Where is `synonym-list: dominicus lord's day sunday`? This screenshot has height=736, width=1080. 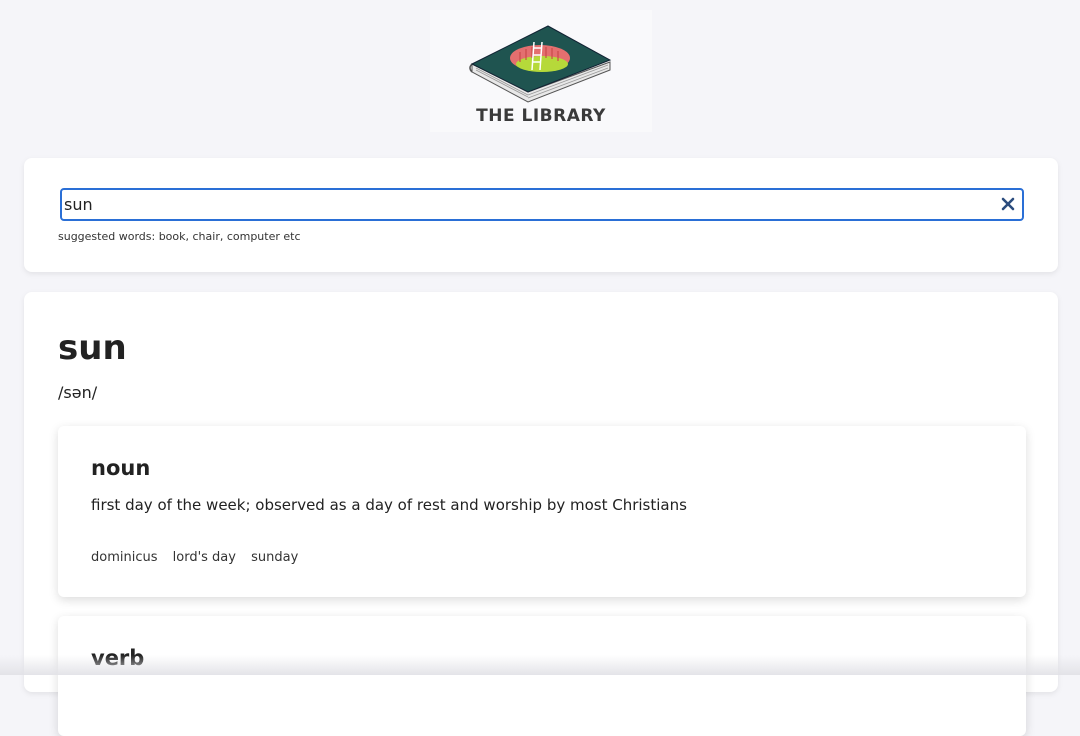
synonym-list: dominicus lord's day sunday is located at coordinates (200, 557).